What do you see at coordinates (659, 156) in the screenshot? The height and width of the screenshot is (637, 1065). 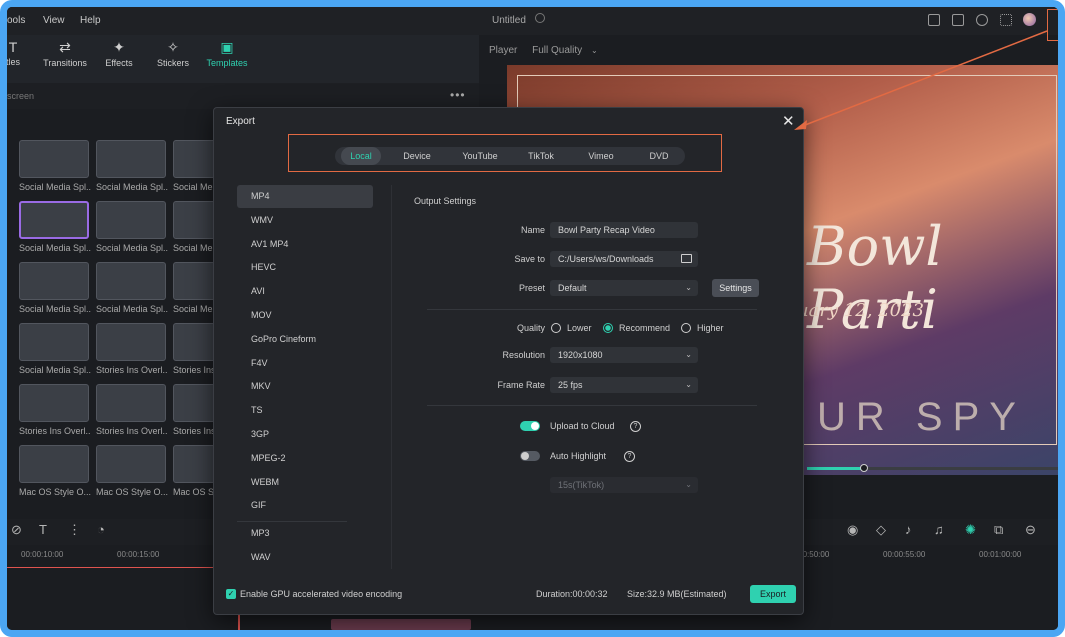 I see `tab-dvd: DVD` at bounding box center [659, 156].